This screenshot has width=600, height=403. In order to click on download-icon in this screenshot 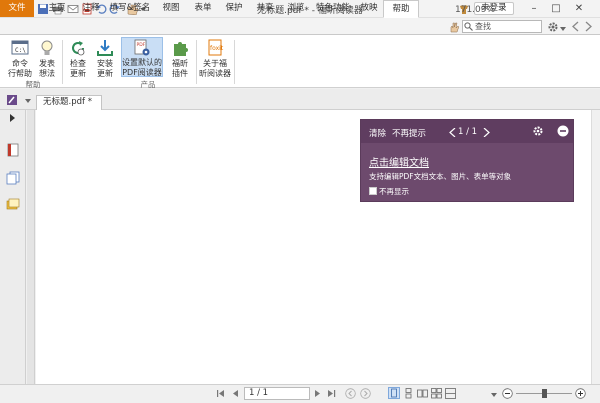, I will do `click(105, 48)`.